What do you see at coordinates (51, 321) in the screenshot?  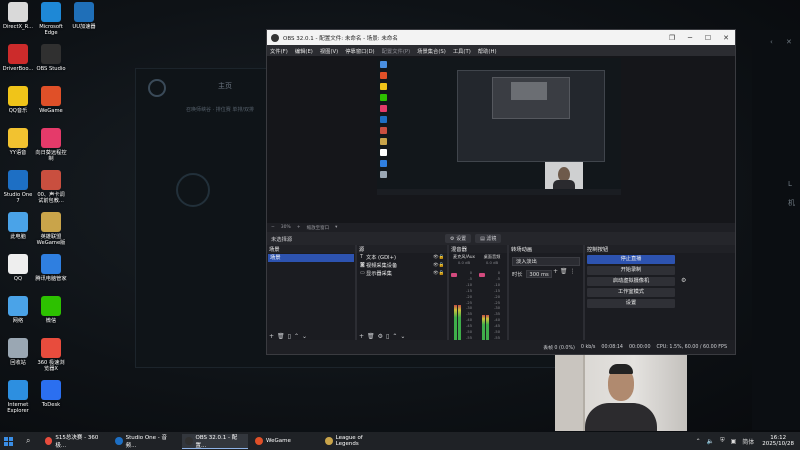 I see `desktop-icon-label: 微信` at bounding box center [51, 321].